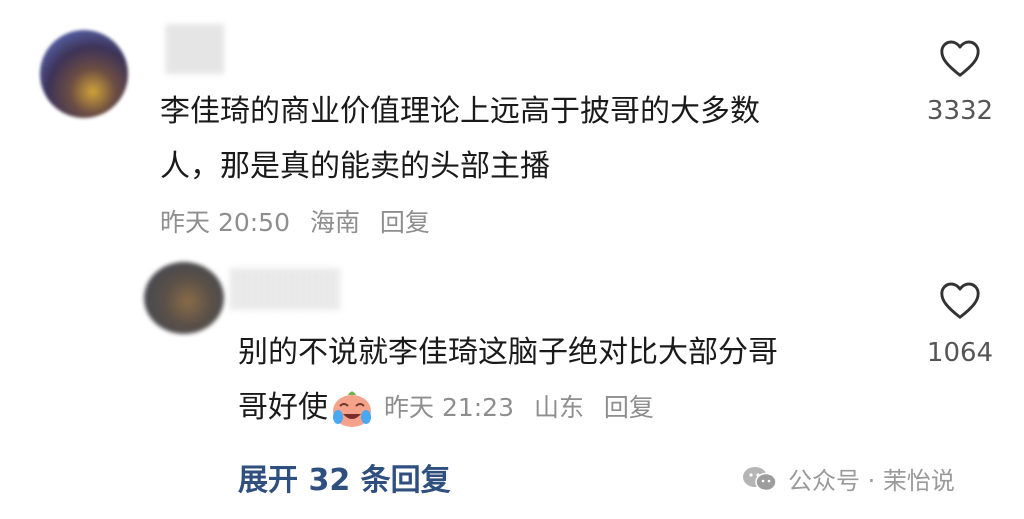 The height and width of the screenshot is (519, 1024). Describe the element at coordinates (960, 82) in the screenshot. I see `comment-like: 3332` at that location.